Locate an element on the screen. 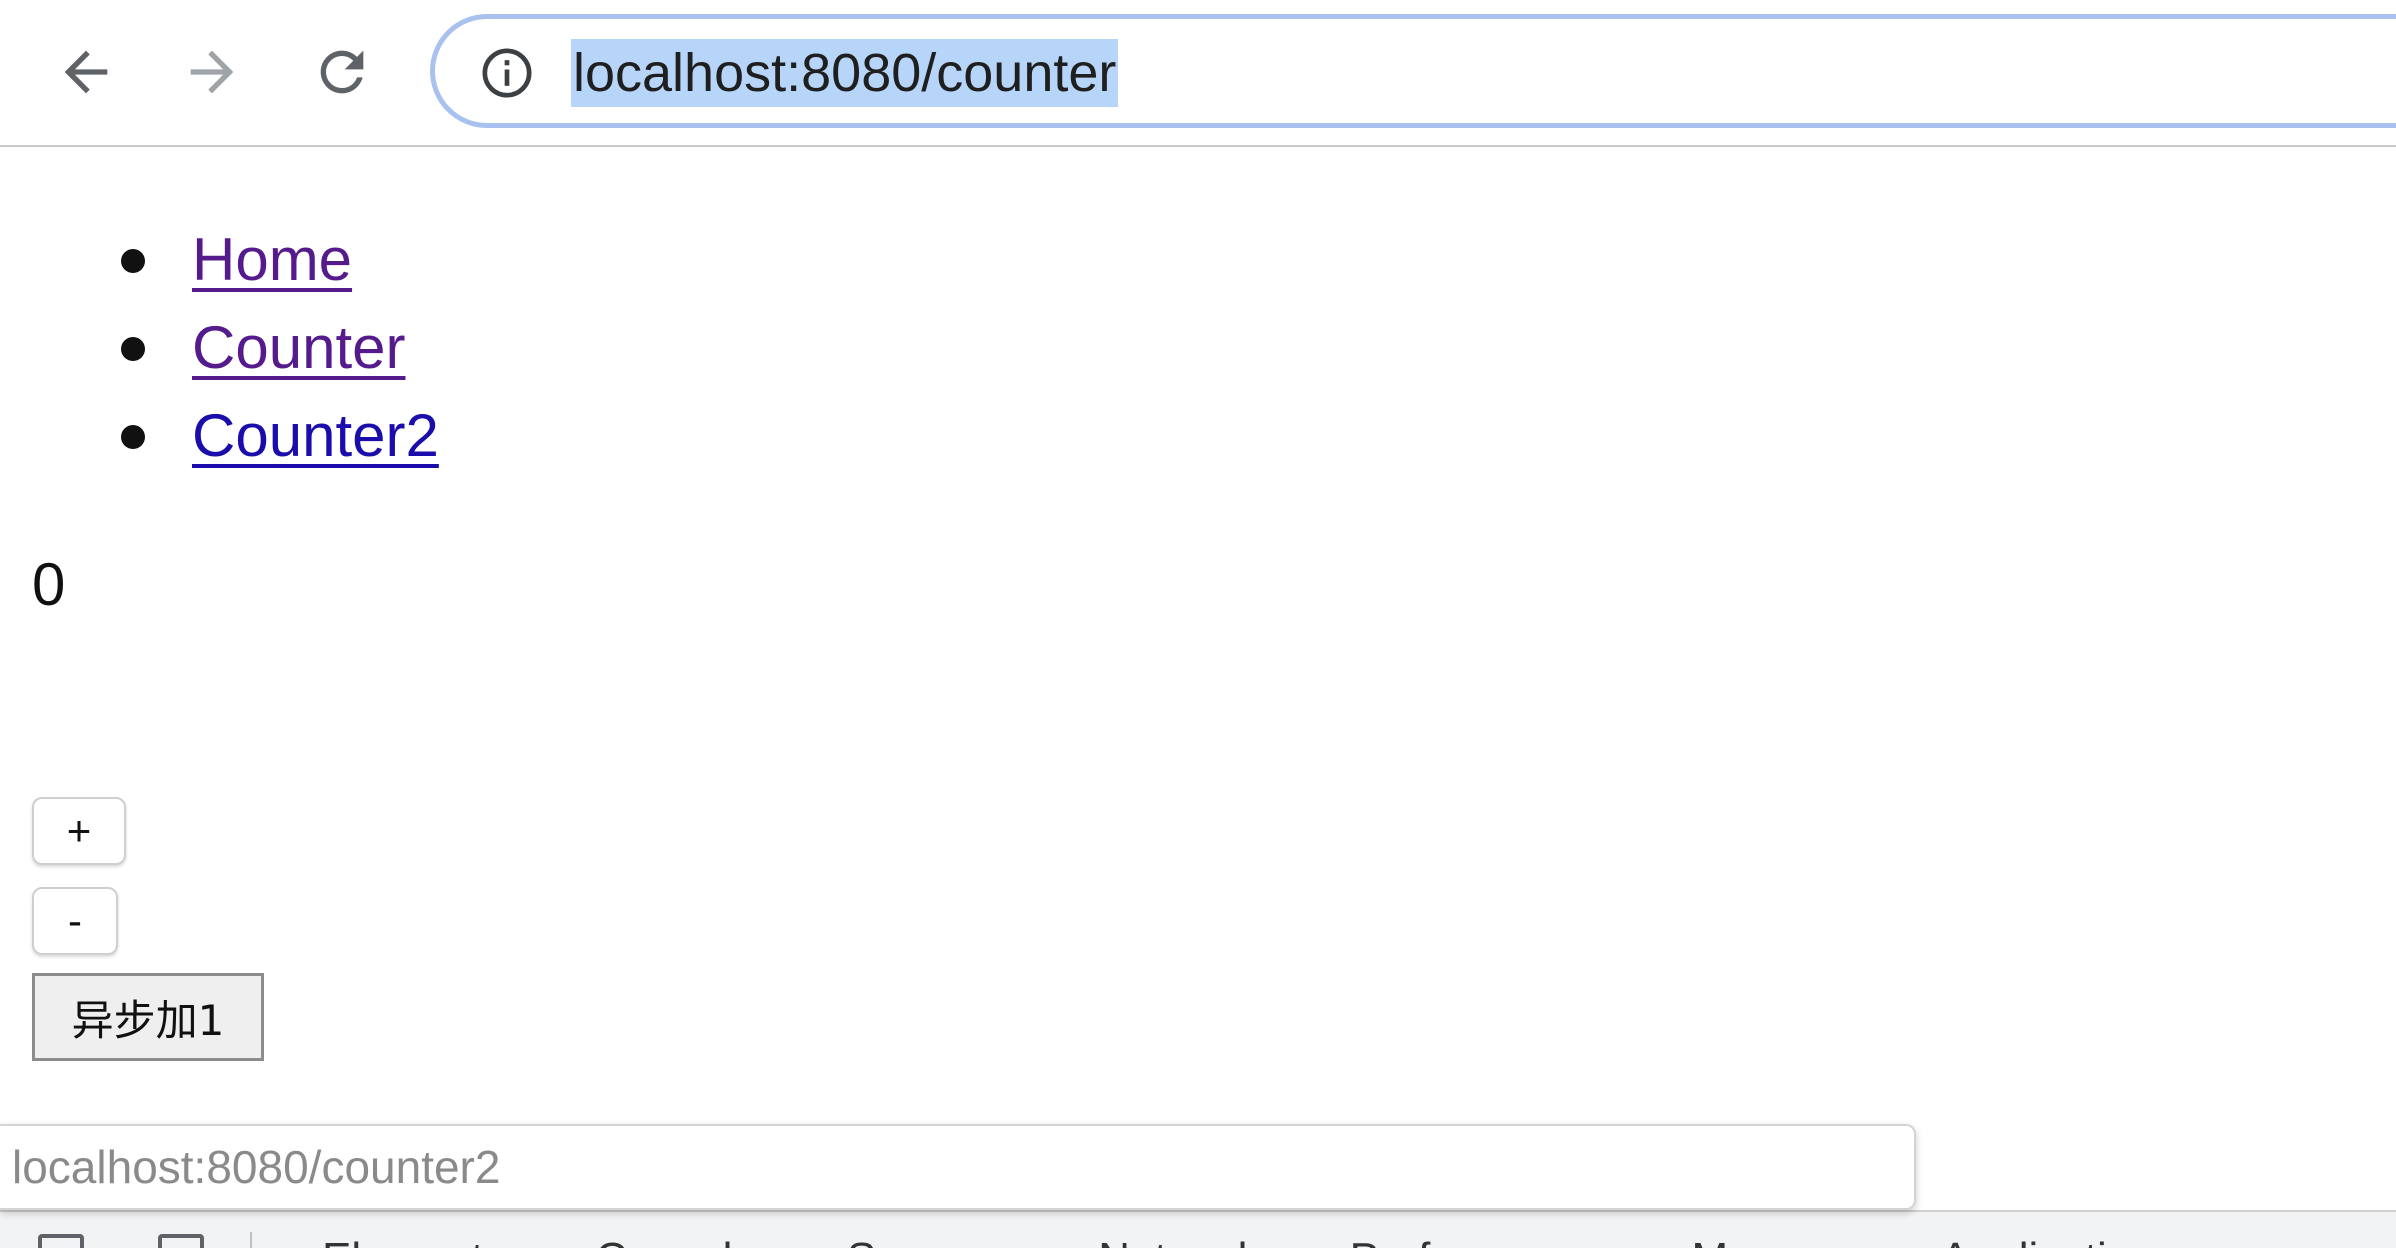 This screenshot has width=2396, height=1248. tab-performance: Performance is located at coordinates (1476, 1241).